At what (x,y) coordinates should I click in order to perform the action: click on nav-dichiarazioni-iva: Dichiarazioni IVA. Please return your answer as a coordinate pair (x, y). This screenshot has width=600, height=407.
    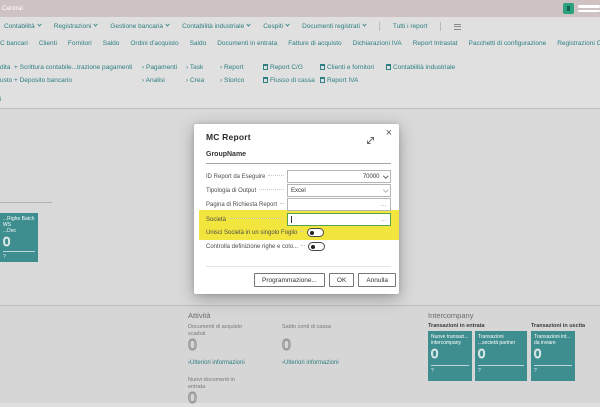
    Looking at the image, I should click on (377, 43).